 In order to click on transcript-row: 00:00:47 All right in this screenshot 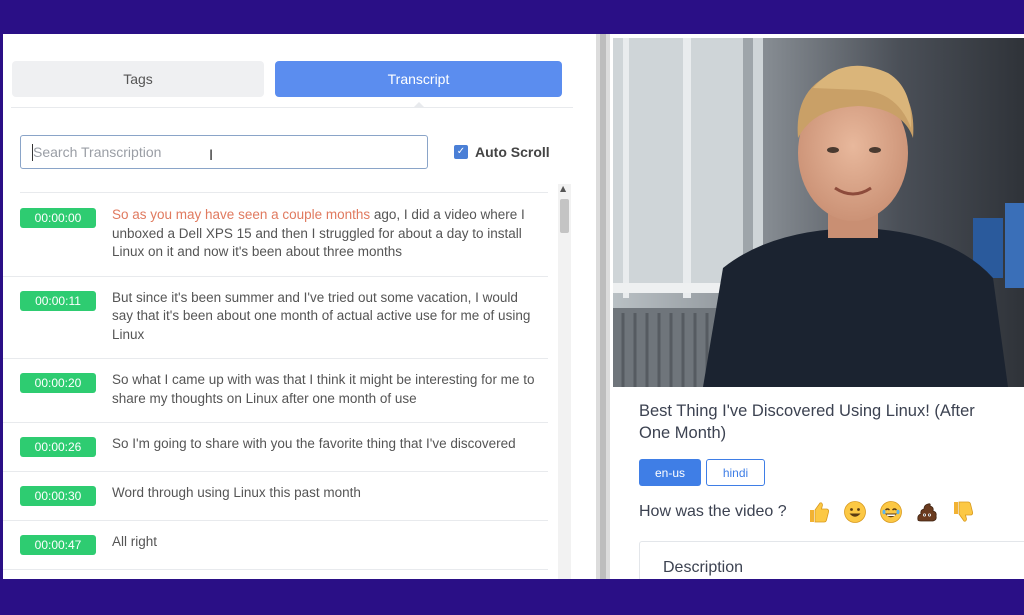, I will do `click(275, 545)`.